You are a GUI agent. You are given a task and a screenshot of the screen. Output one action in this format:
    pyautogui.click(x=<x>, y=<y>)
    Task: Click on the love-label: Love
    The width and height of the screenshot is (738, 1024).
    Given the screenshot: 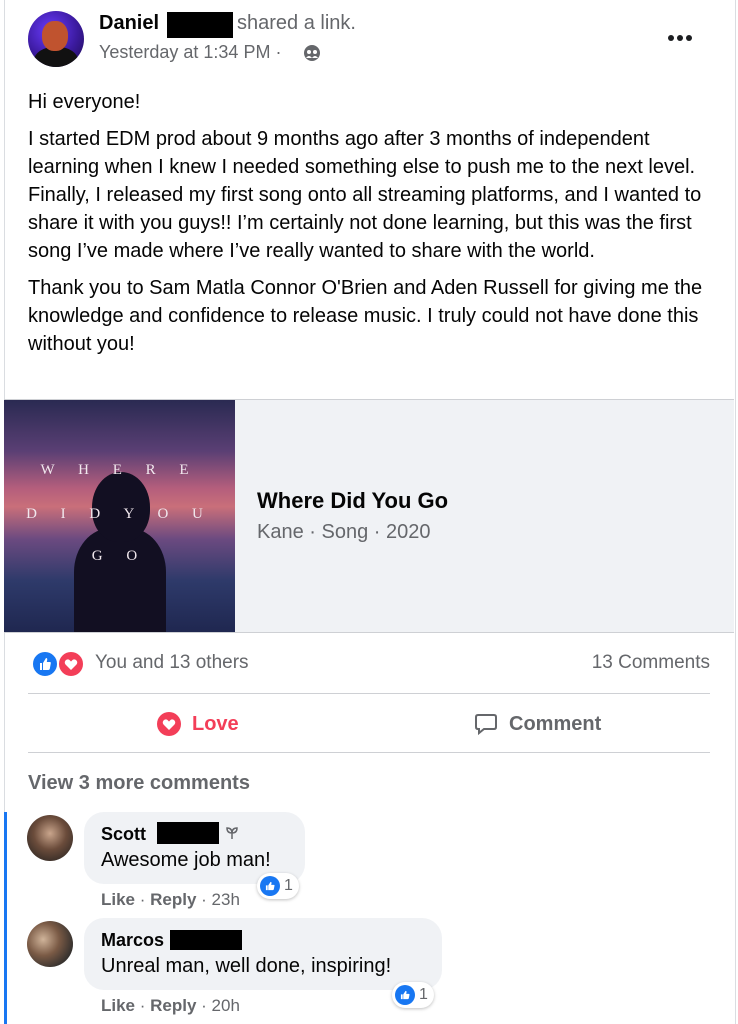 What is the action you would take?
    pyautogui.click(x=215, y=723)
    